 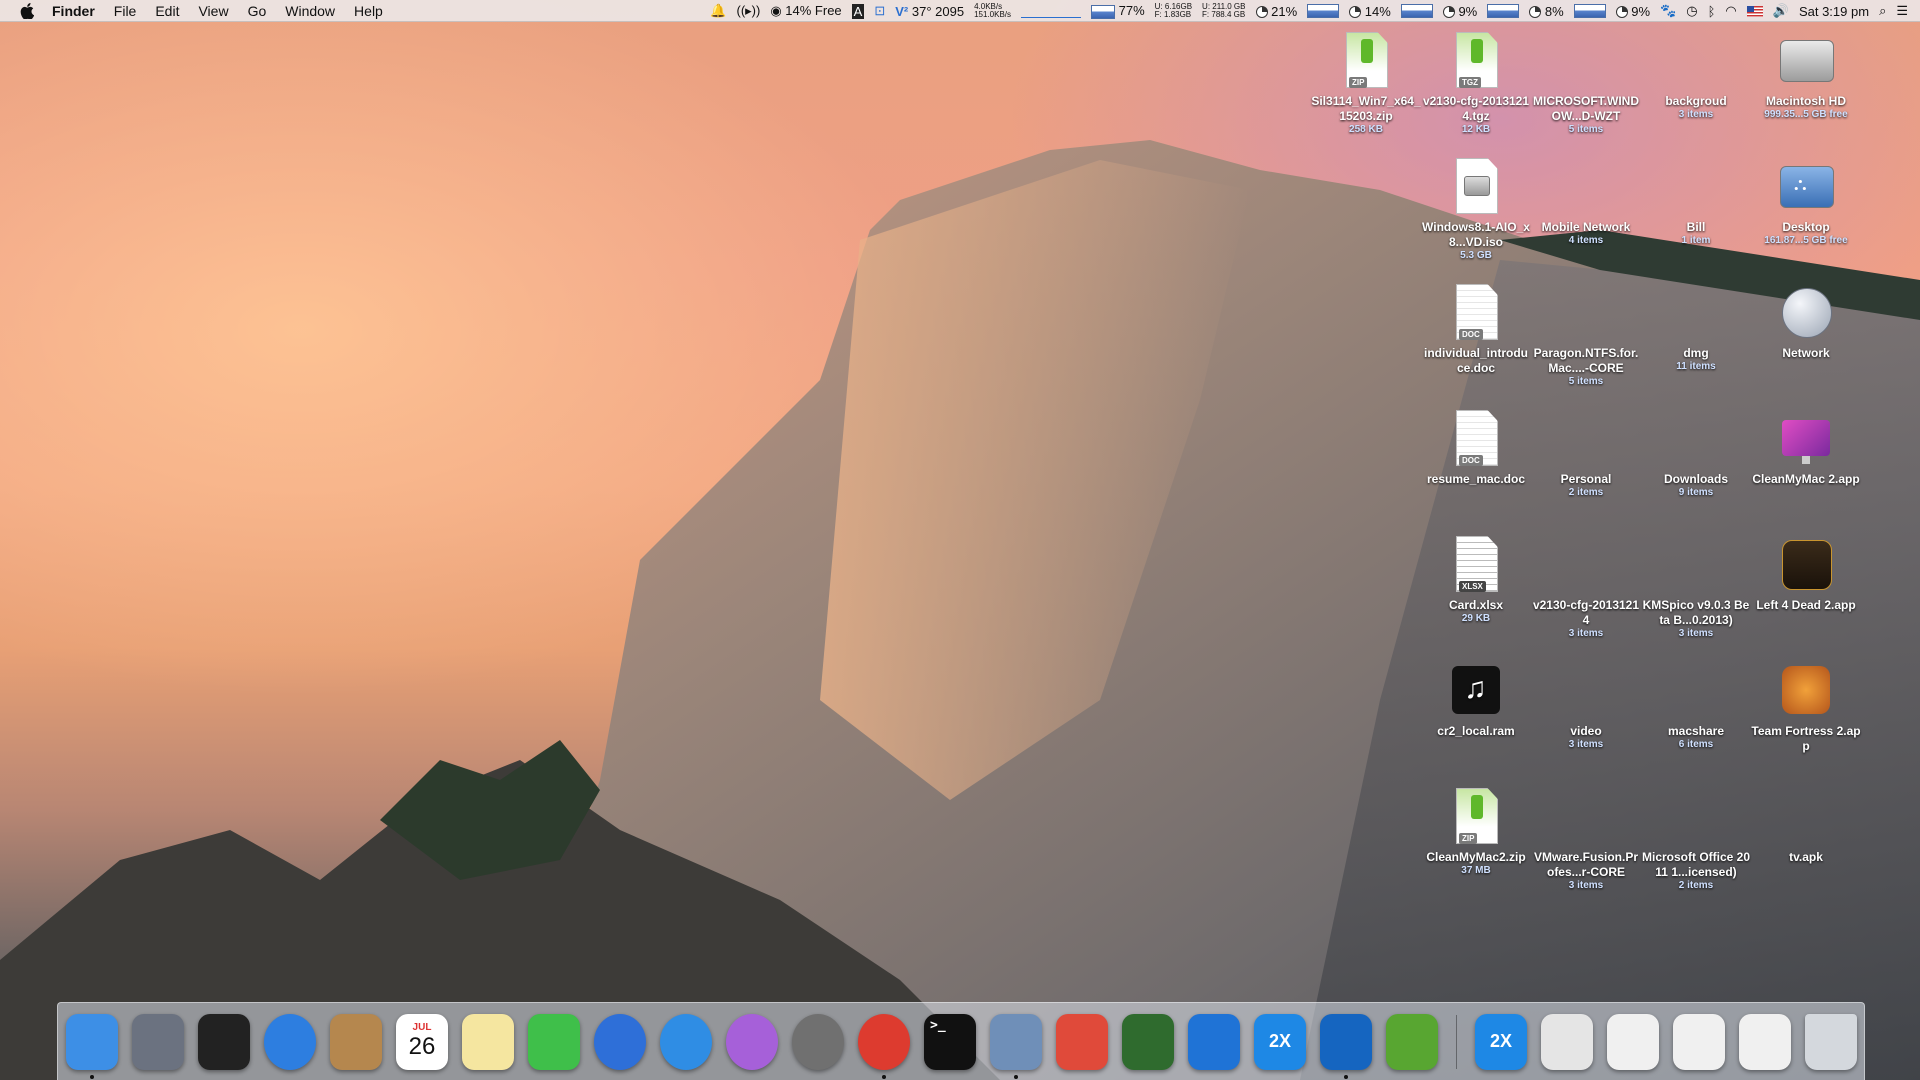 I want to click on desktop-icon-app-cleanmymac: CleanMyMac 2.app, so click(x=1806, y=446).